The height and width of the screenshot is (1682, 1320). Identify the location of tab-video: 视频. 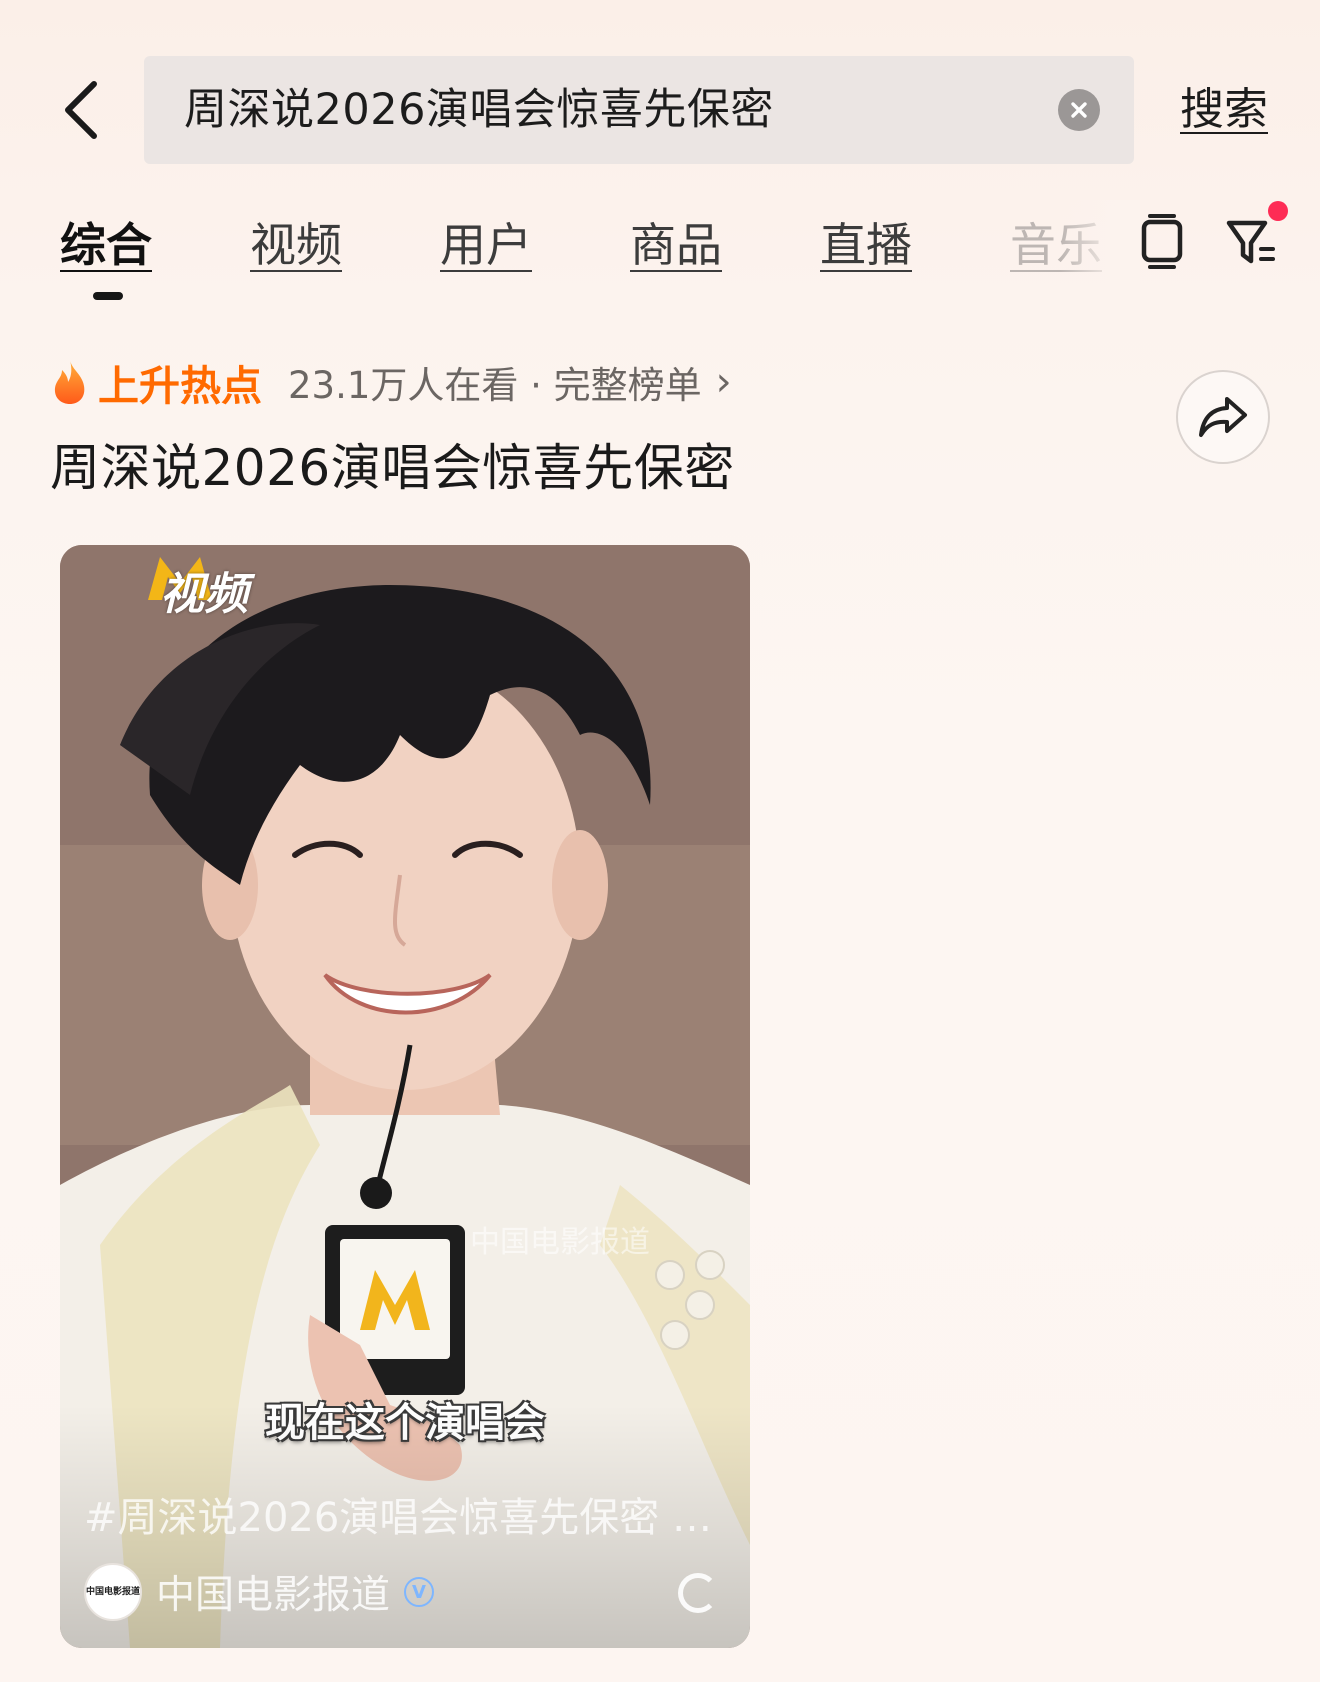
(296, 245).